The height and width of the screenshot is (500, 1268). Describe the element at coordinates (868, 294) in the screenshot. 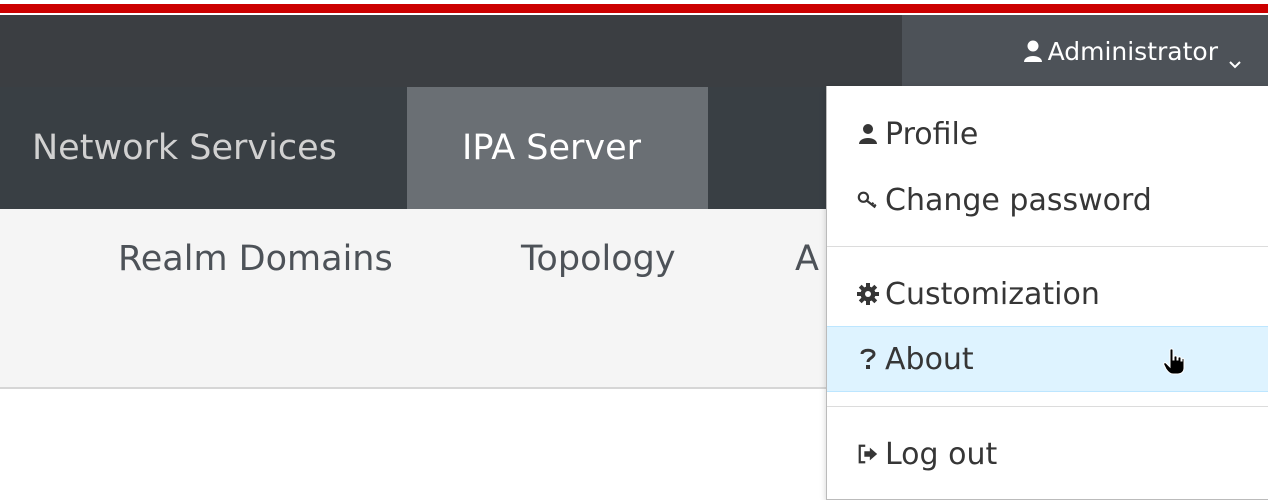

I see `gear-icon` at that location.